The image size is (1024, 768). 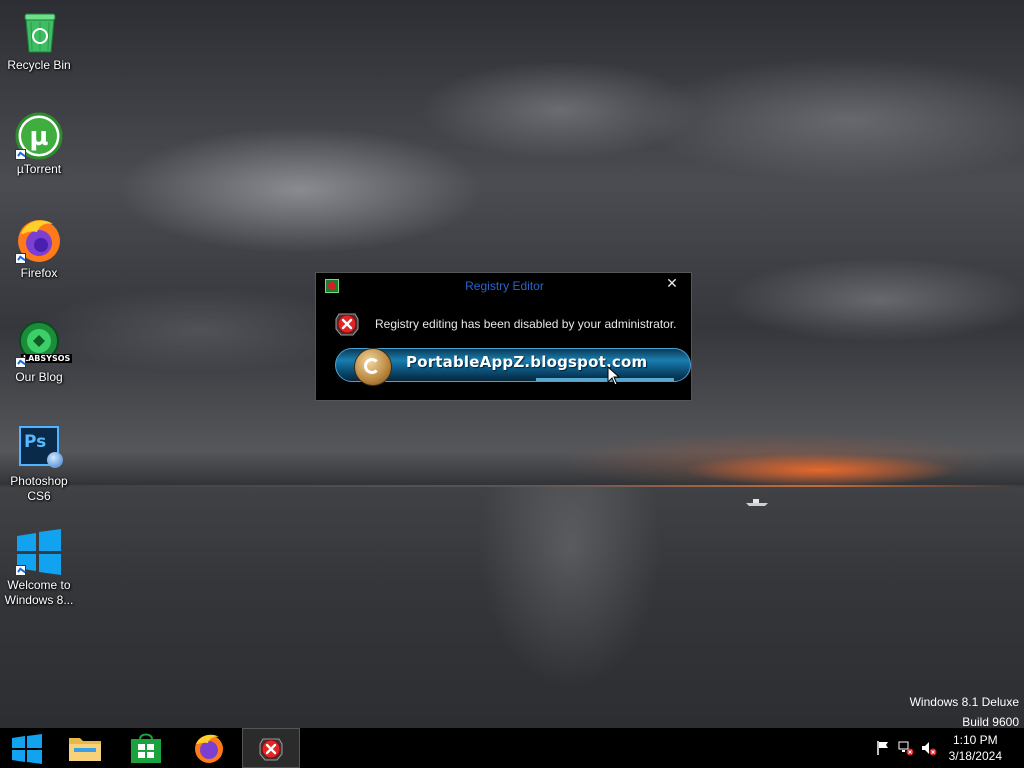 I want to click on desktop-icon-photoshop: Ps Photoshop CS6, so click(x=39, y=464).